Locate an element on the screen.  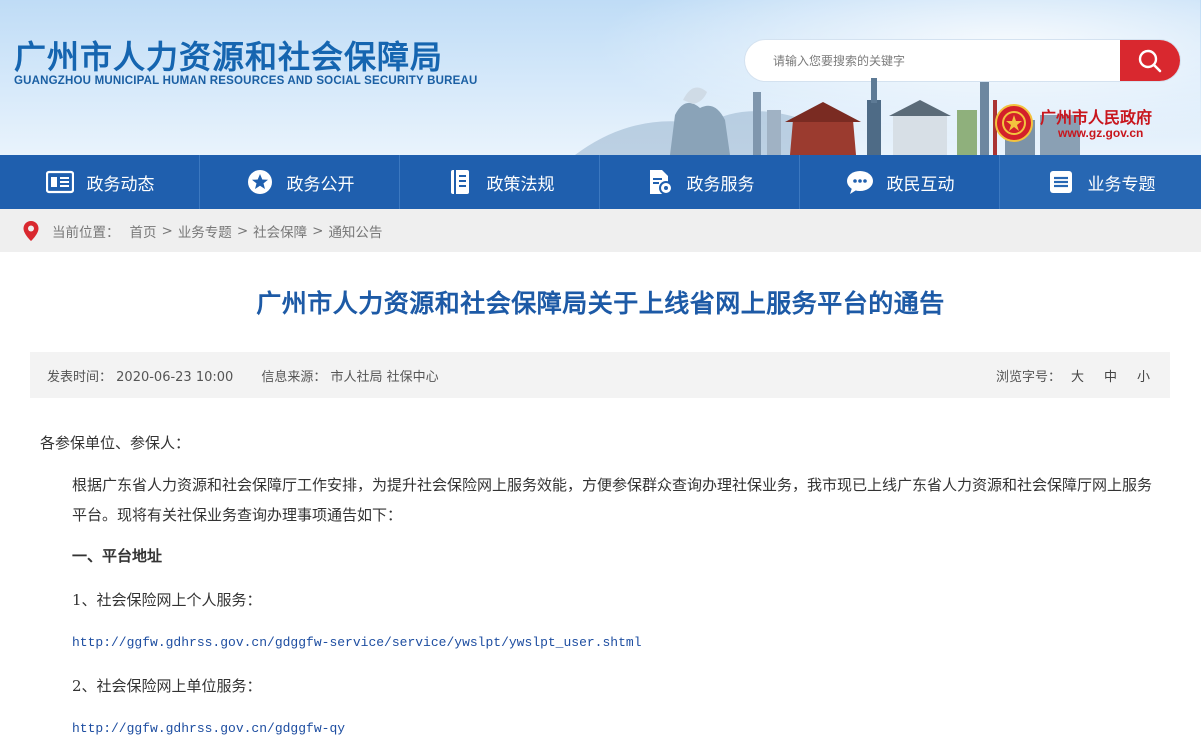
gov-portal-url: www.gz.gov.cn is located at coordinates (1100, 133).